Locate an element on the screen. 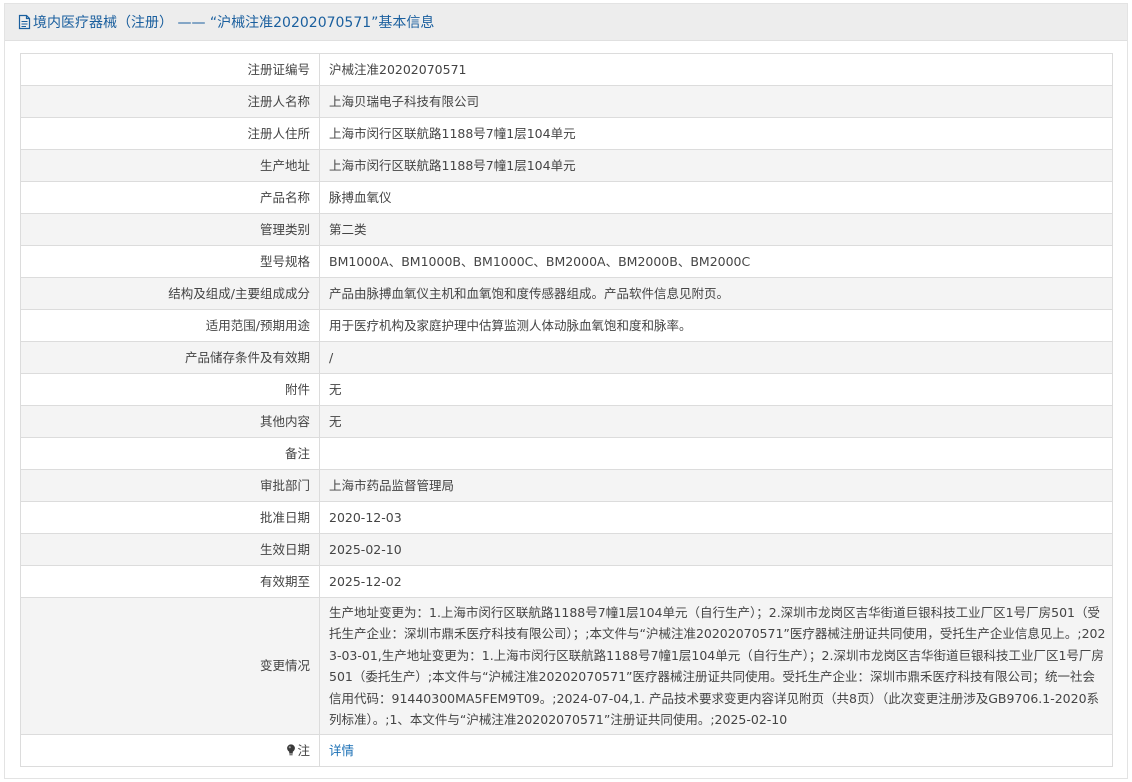 The width and height of the screenshot is (1132, 782). row-value: 产品由脉搏血氧仪主机和血氧饱和度传感器组成。产品软件信息见附页。 is located at coordinates (716, 293).